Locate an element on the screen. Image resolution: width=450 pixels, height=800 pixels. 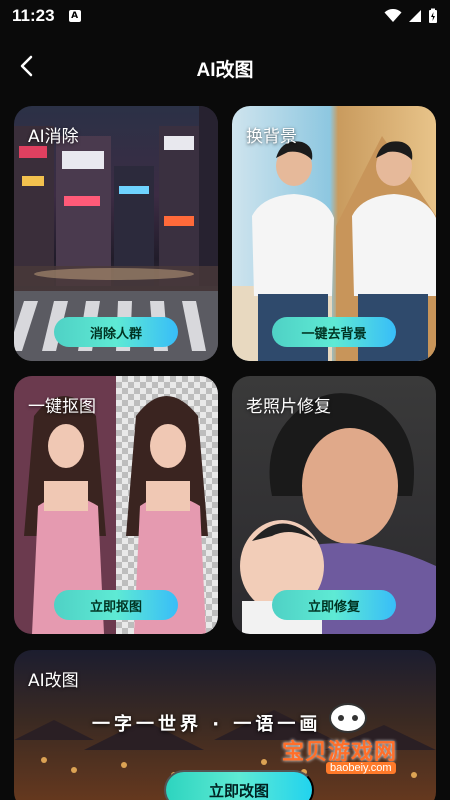
cutout-now-button: 立即抠图 is located at coordinates (116, 605).